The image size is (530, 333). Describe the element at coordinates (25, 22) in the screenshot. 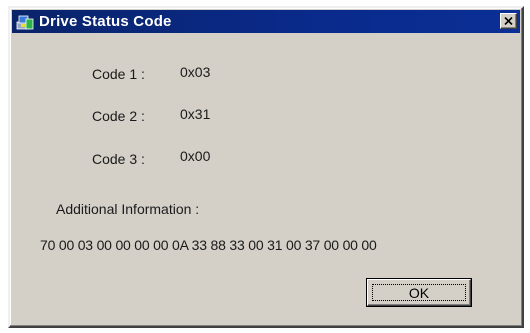

I see `app-icon` at that location.